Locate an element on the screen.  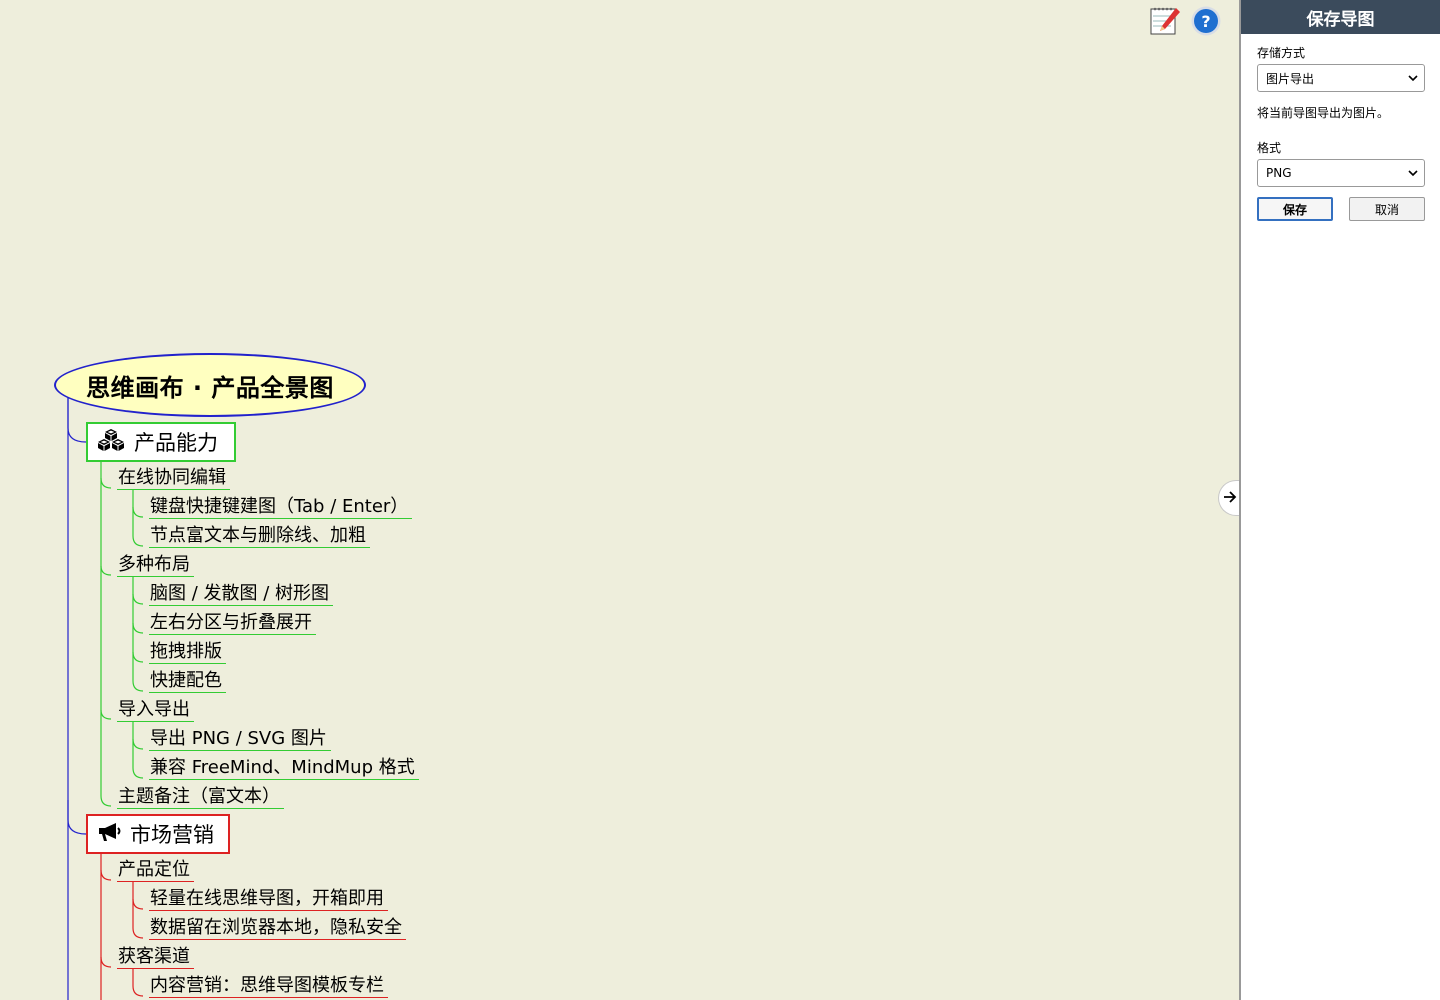
branch-node-title: 产品能力 is located at coordinates (176, 443).